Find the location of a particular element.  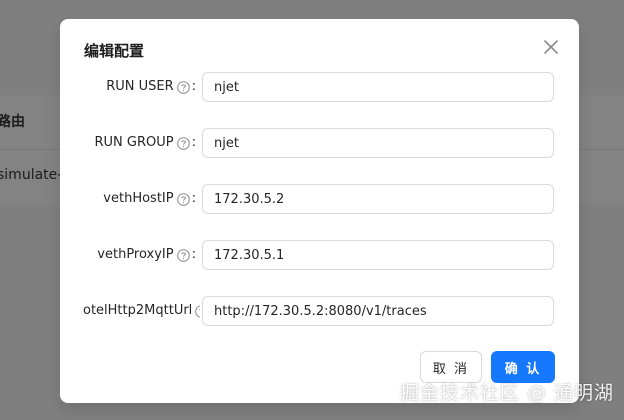

field-label: vethProxyIP : is located at coordinates (146, 255).